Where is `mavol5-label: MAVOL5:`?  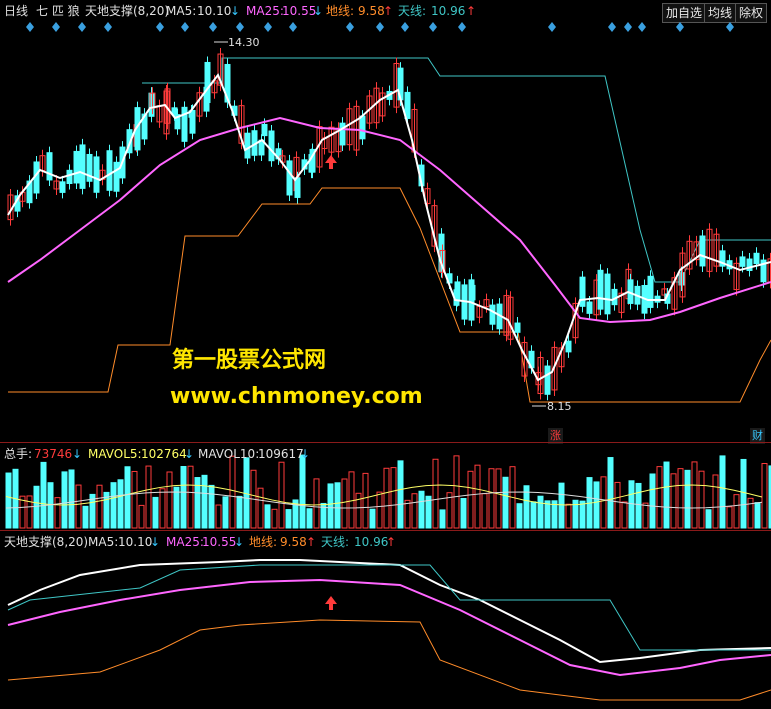 mavol5-label: MAVOL5: is located at coordinates (115, 454).